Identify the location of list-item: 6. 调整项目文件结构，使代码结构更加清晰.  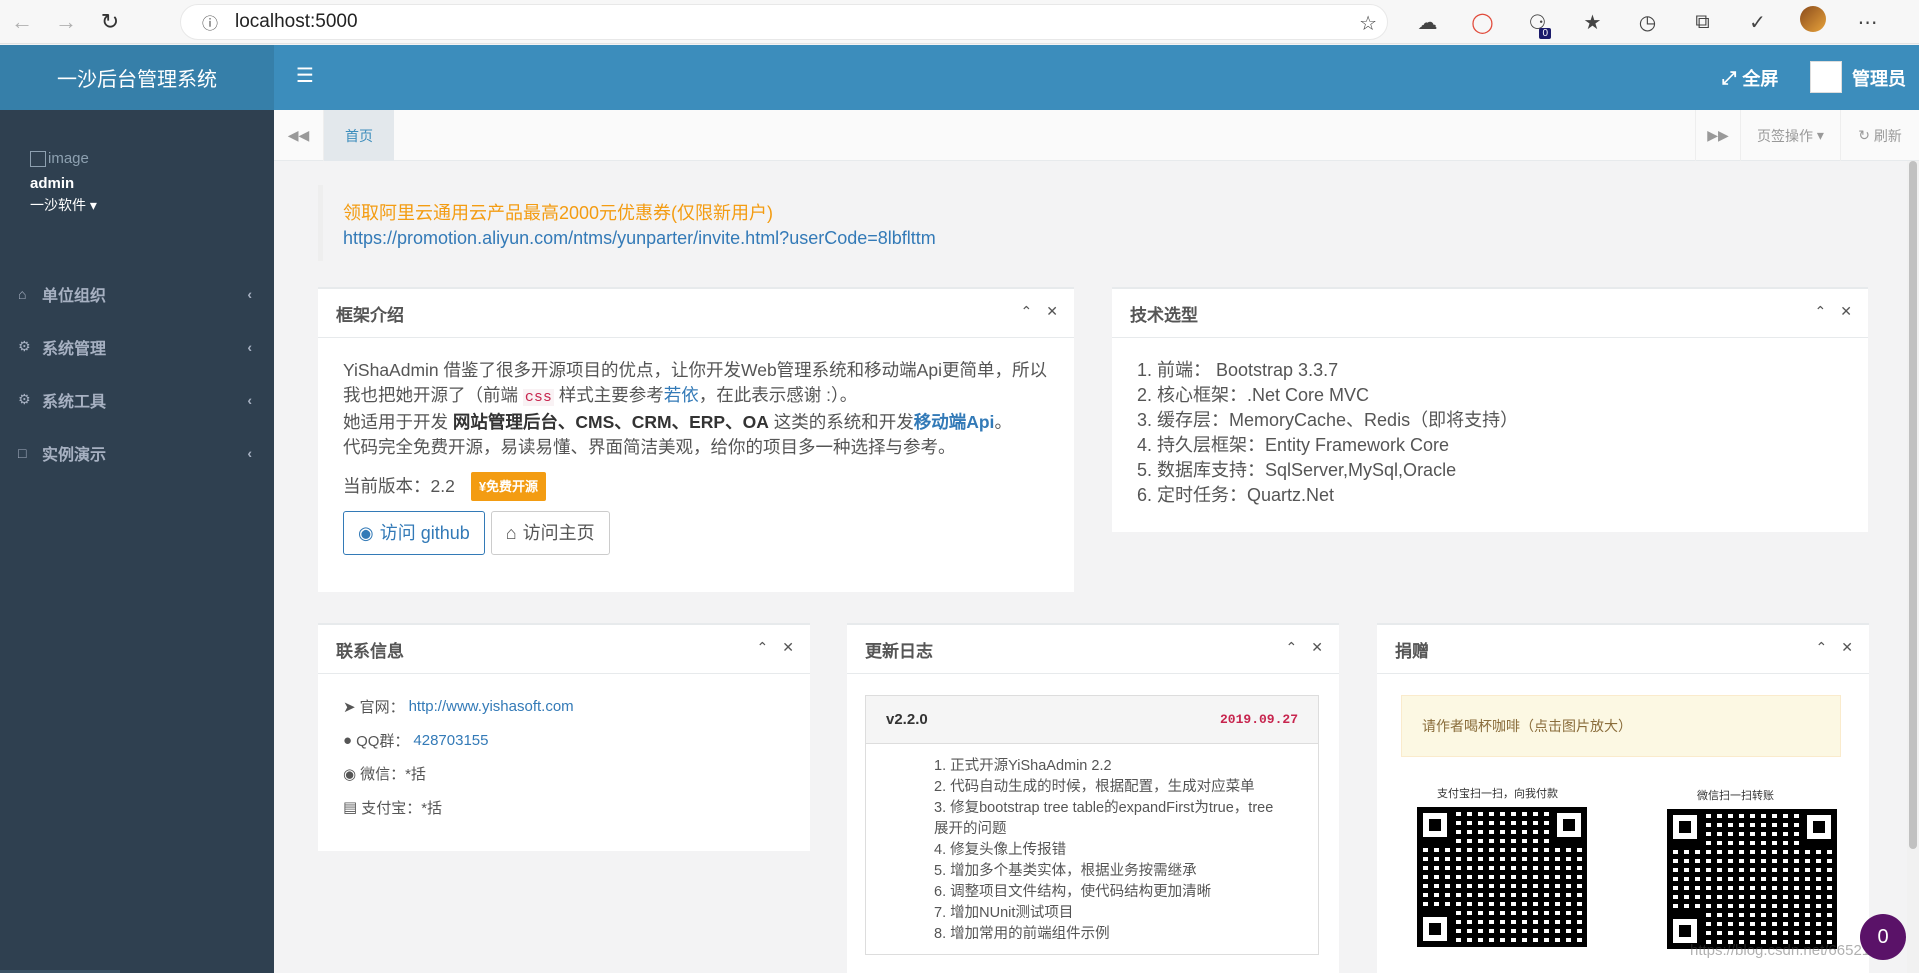
(1073, 892).